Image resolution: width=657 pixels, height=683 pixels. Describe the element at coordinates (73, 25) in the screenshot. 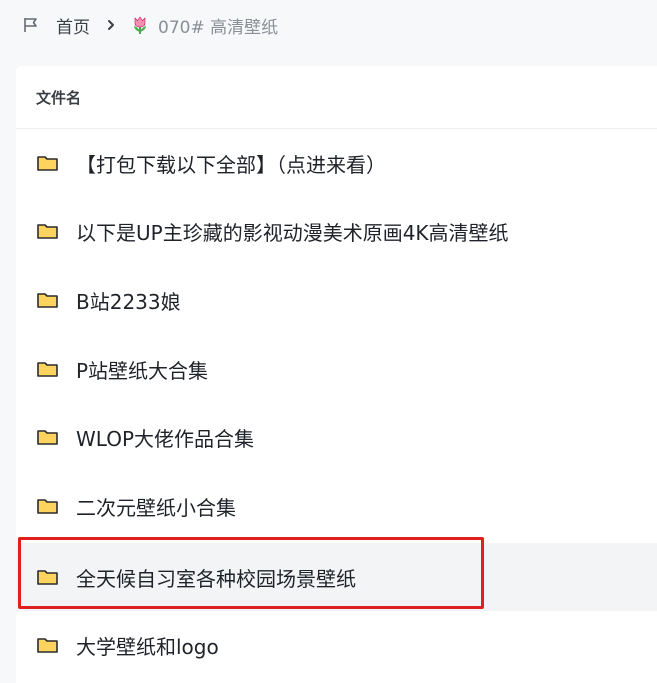

I see `breadcrumb-home-link: 首页` at that location.